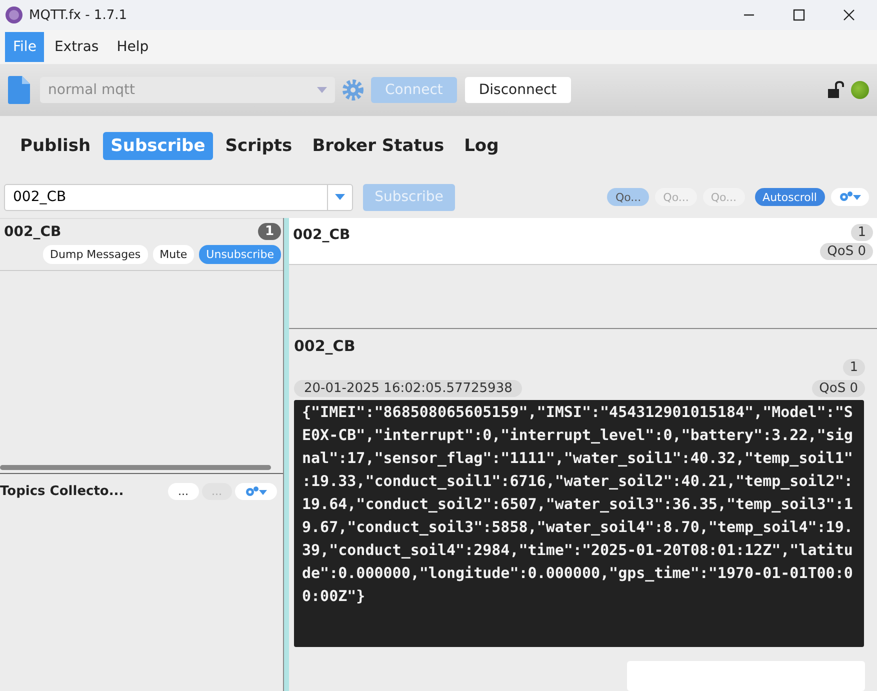  I want to click on message-timestamp: 20-01-2025 16:02:05.57725938, so click(408, 388).